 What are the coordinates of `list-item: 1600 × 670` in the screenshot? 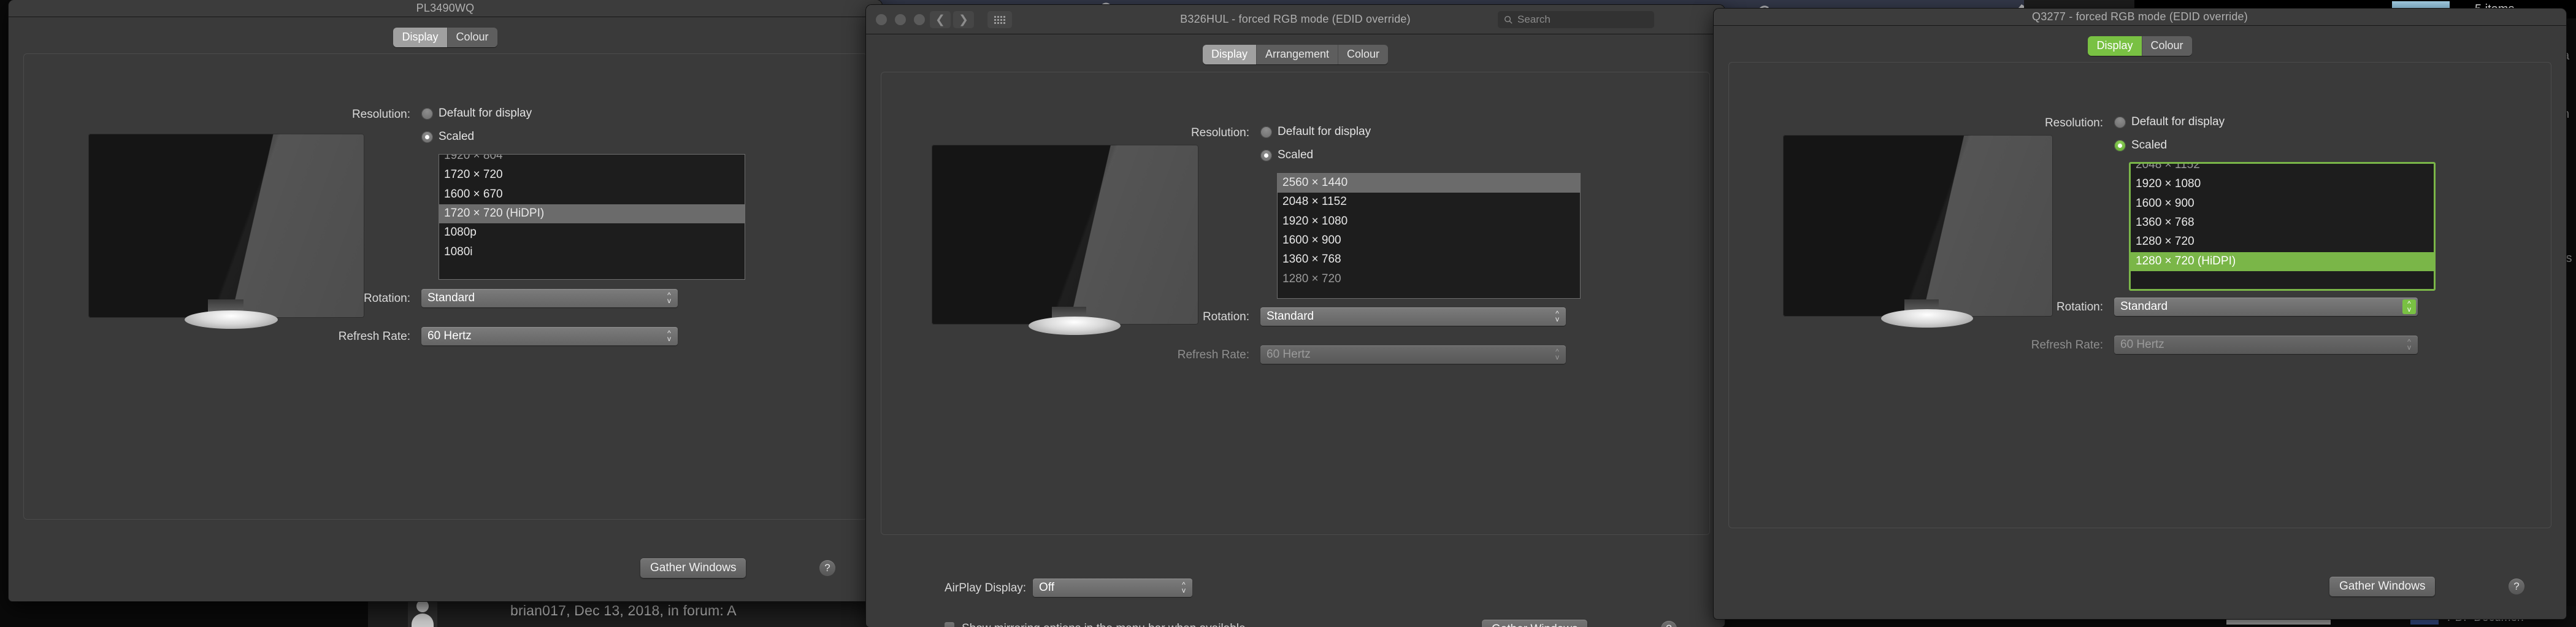 It's located at (592, 194).